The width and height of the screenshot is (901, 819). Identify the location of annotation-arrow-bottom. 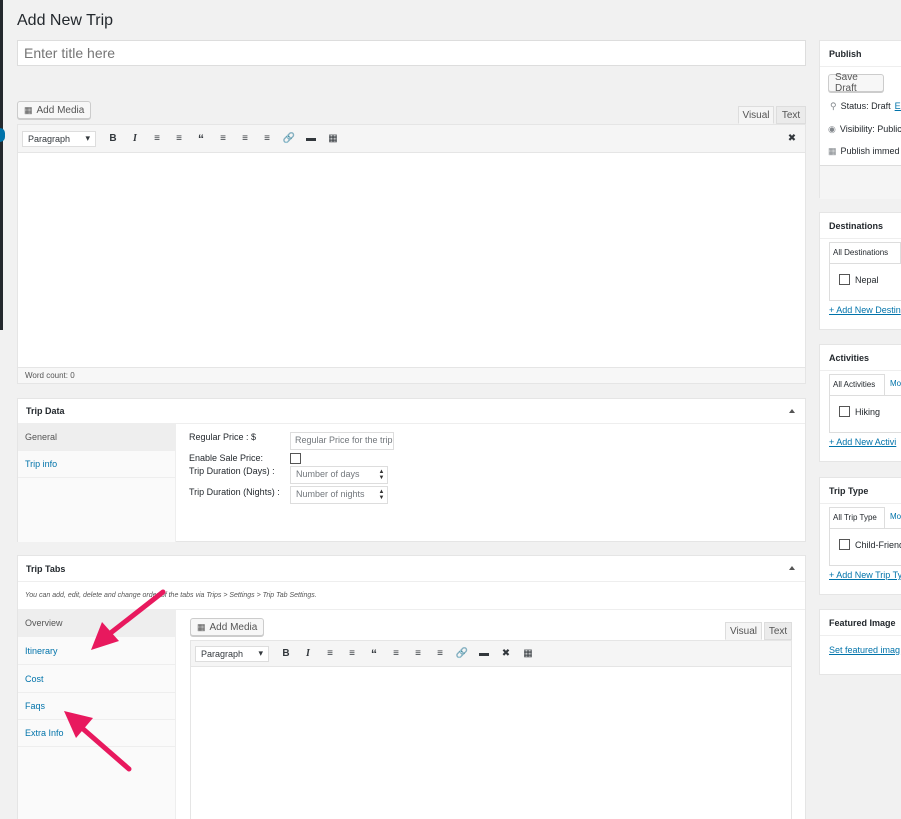
(98, 741).